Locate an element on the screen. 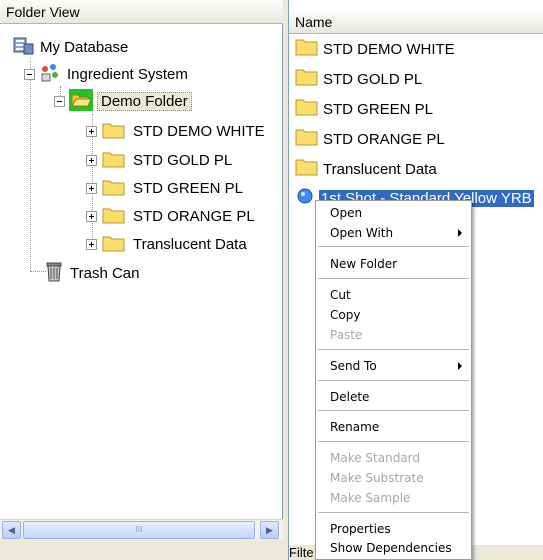 This screenshot has height=560, width=543. list-item: STD ORANGE PL is located at coordinates (370, 139).